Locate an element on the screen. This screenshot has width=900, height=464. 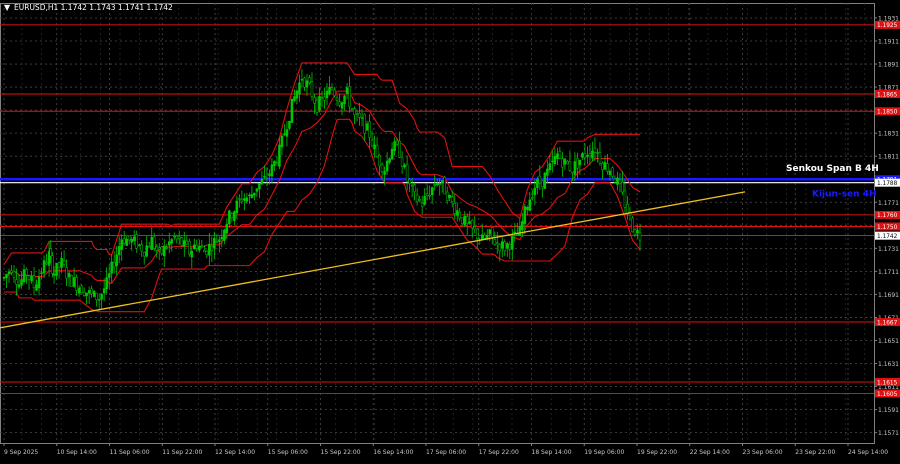
y-tick-label: 1.1631 is located at coordinates (888, 364).